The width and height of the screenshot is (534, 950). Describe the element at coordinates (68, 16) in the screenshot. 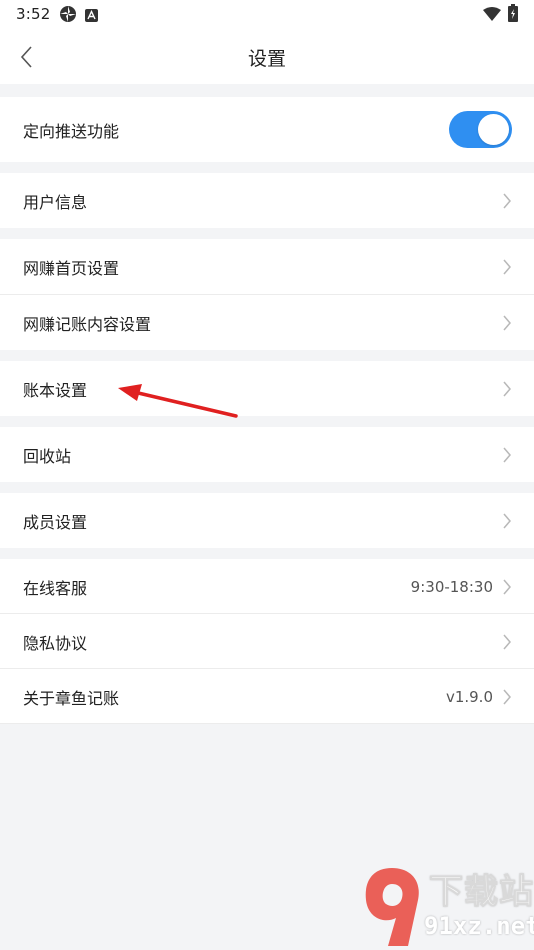

I see `pinwheel-icon` at that location.